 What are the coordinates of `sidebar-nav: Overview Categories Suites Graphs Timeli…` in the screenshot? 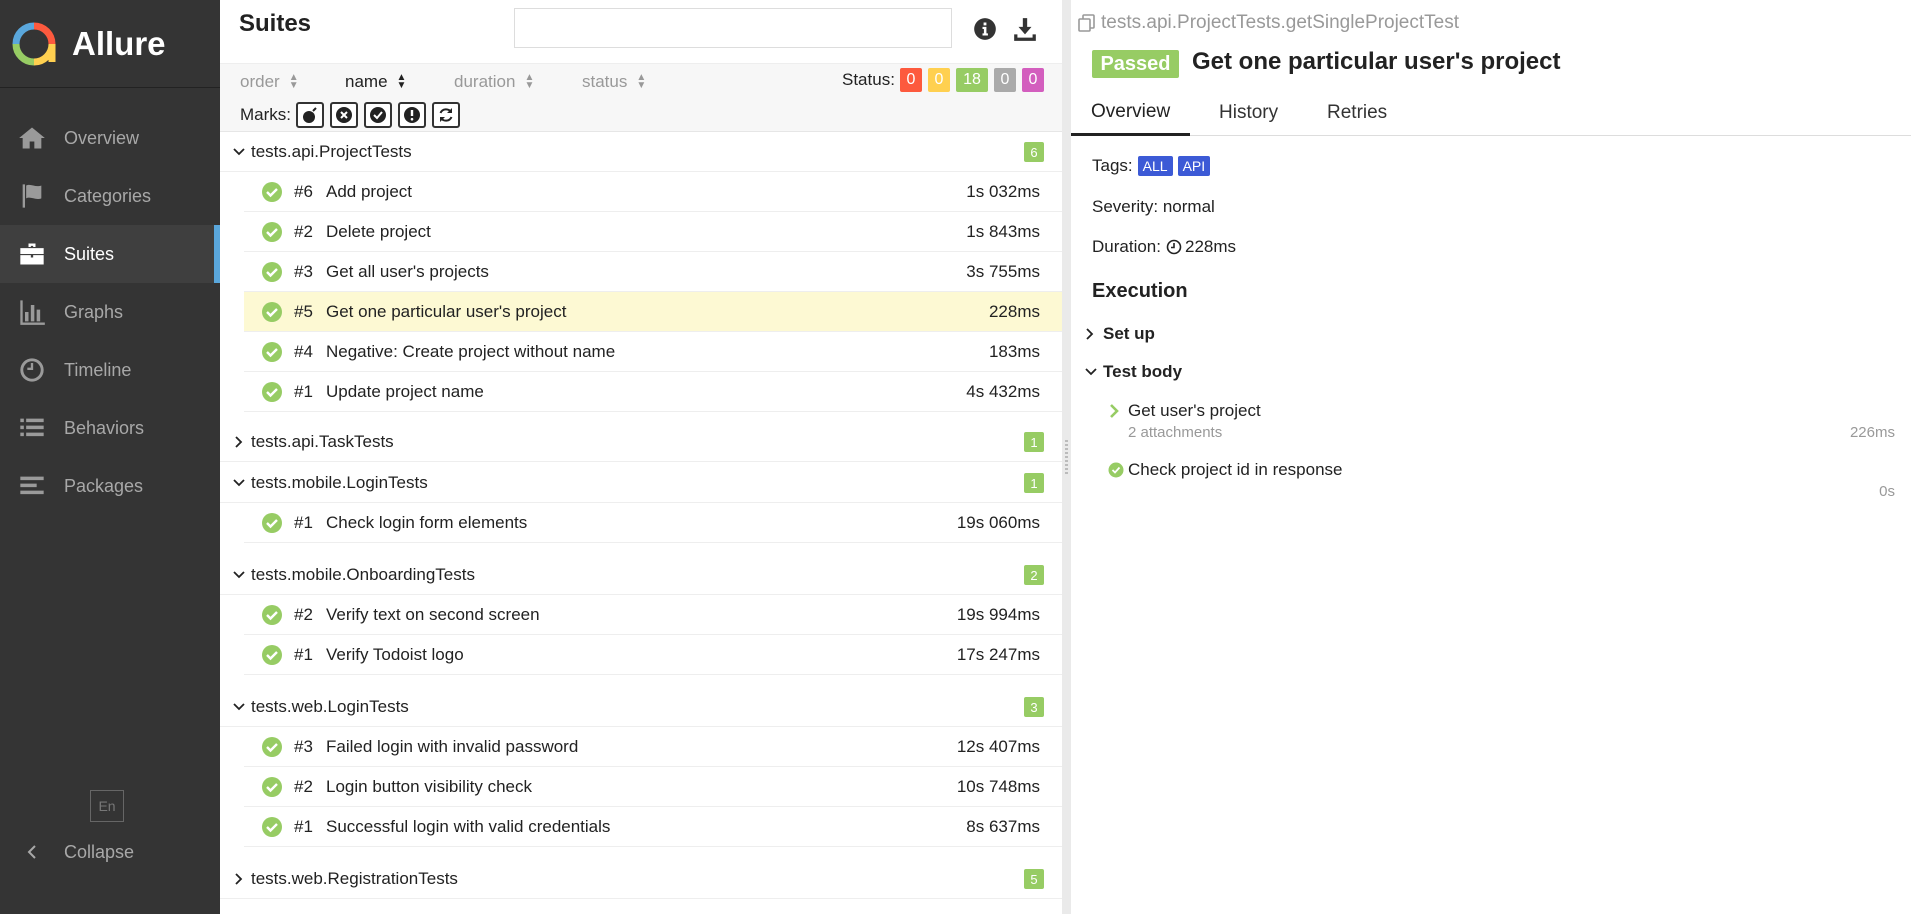 It's located at (110, 312).